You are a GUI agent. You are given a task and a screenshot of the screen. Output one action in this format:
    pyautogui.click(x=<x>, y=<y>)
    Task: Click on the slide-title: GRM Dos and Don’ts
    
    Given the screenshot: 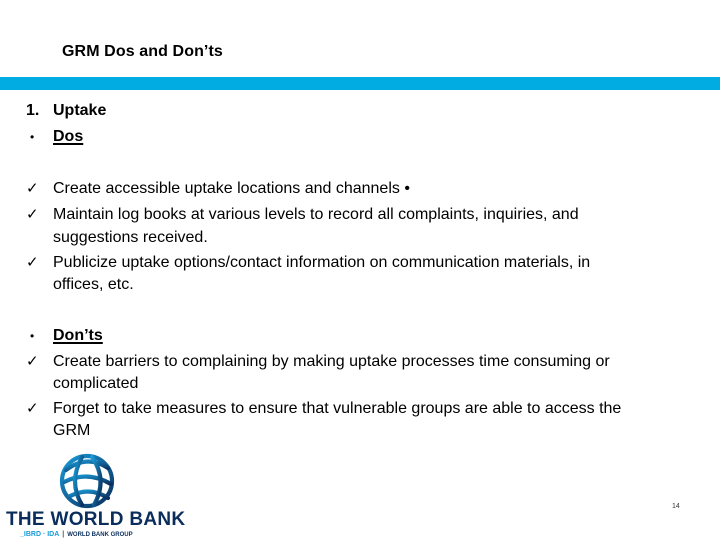 What is the action you would take?
    pyautogui.click(x=142, y=51)
    